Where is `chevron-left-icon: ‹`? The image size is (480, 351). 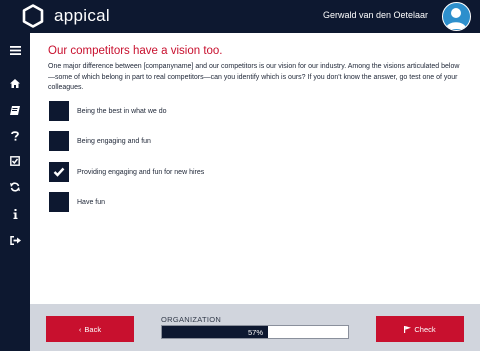
chevron-left-icon: ‹ is located at coordinates (80, 329).